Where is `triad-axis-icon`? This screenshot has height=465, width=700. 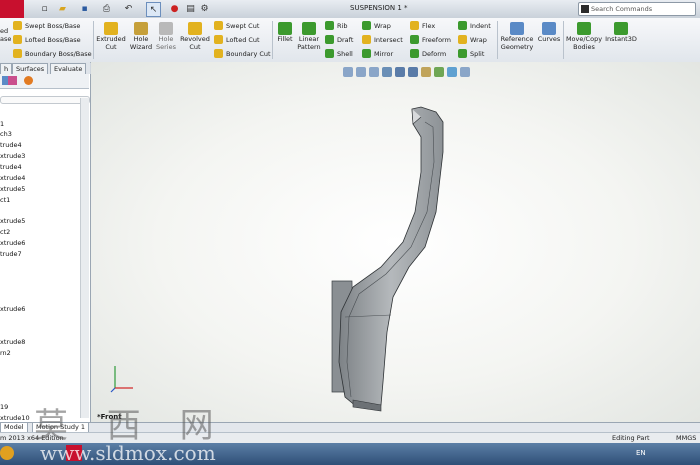
triad-axis-icon is located at coordinates (121, 379).